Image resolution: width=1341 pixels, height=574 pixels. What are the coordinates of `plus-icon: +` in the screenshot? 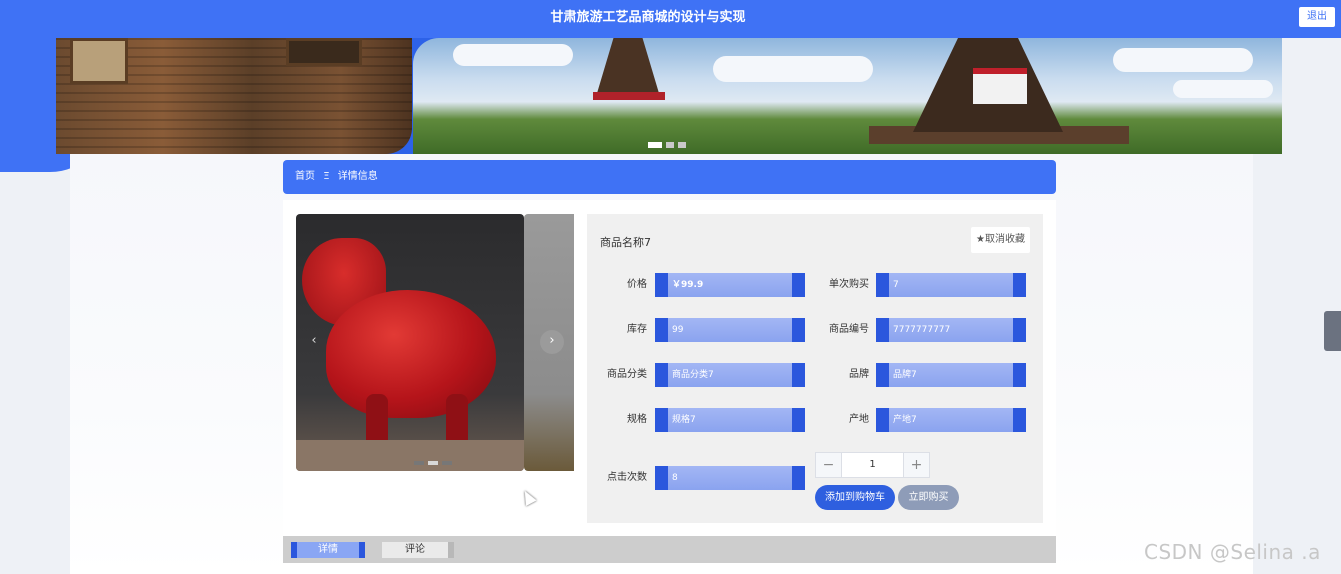 It's located at (916, 465).